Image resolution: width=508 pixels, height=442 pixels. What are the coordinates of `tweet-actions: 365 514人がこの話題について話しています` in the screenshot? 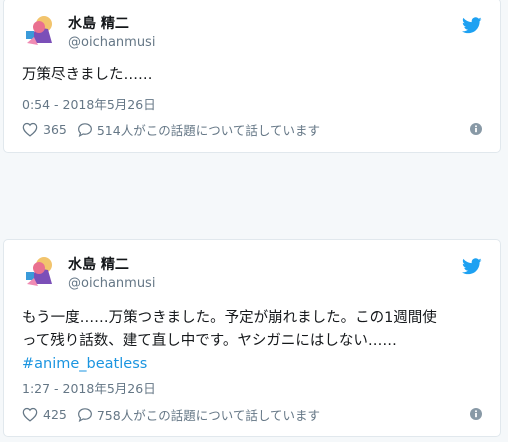 It's located at (252, 129).